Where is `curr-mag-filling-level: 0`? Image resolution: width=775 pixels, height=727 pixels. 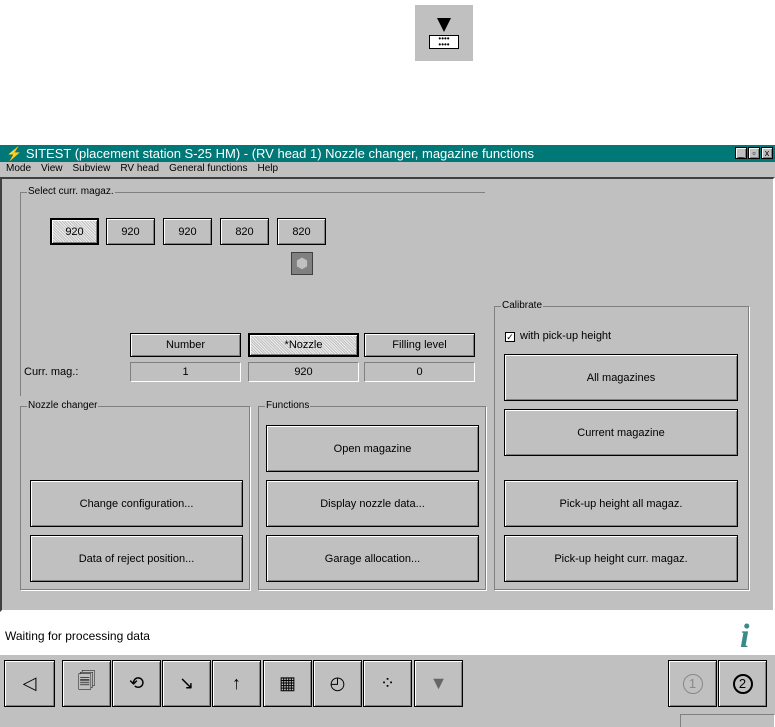
curr-mag-filling-level: 0 is located at coordinates (419, 372).